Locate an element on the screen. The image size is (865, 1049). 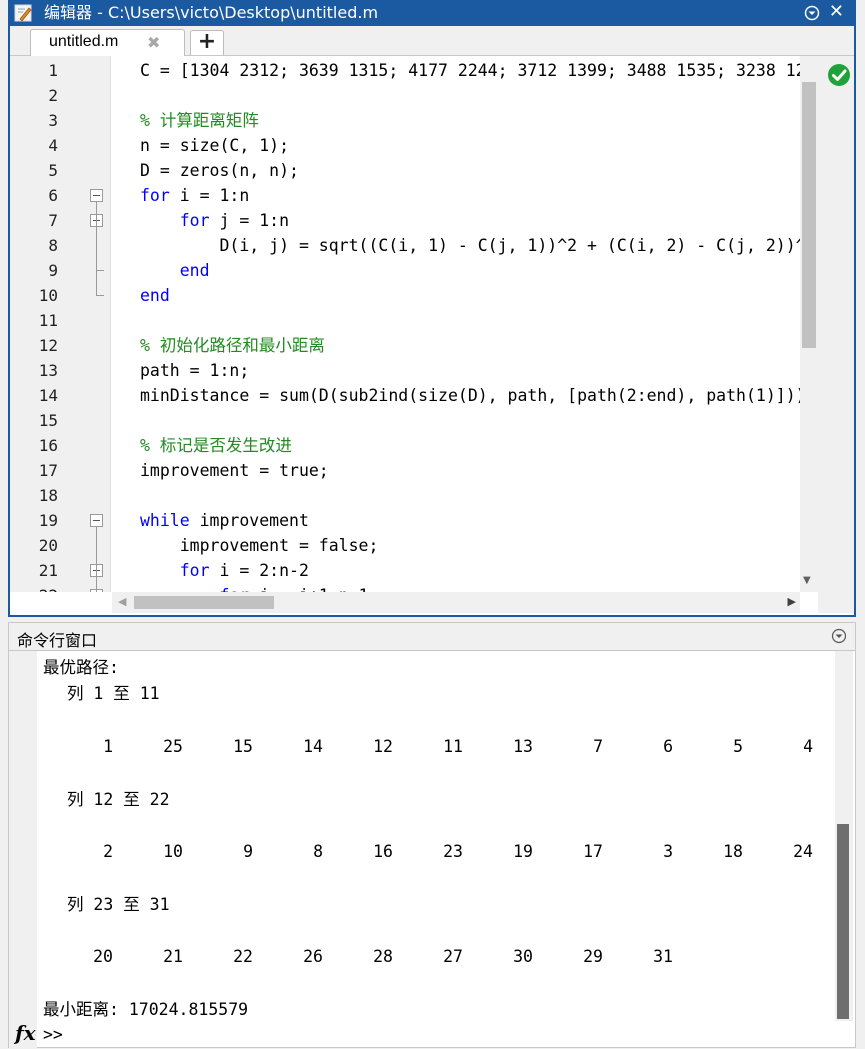
path-value: 20 is located at coordinates (103, 956).